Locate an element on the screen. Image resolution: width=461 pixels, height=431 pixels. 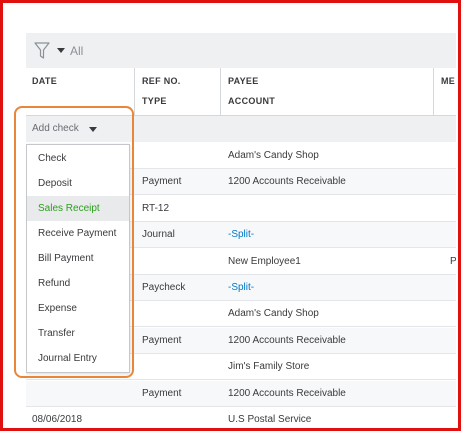
header-ref-no: REF NO. is located at coordinates (161, 81).